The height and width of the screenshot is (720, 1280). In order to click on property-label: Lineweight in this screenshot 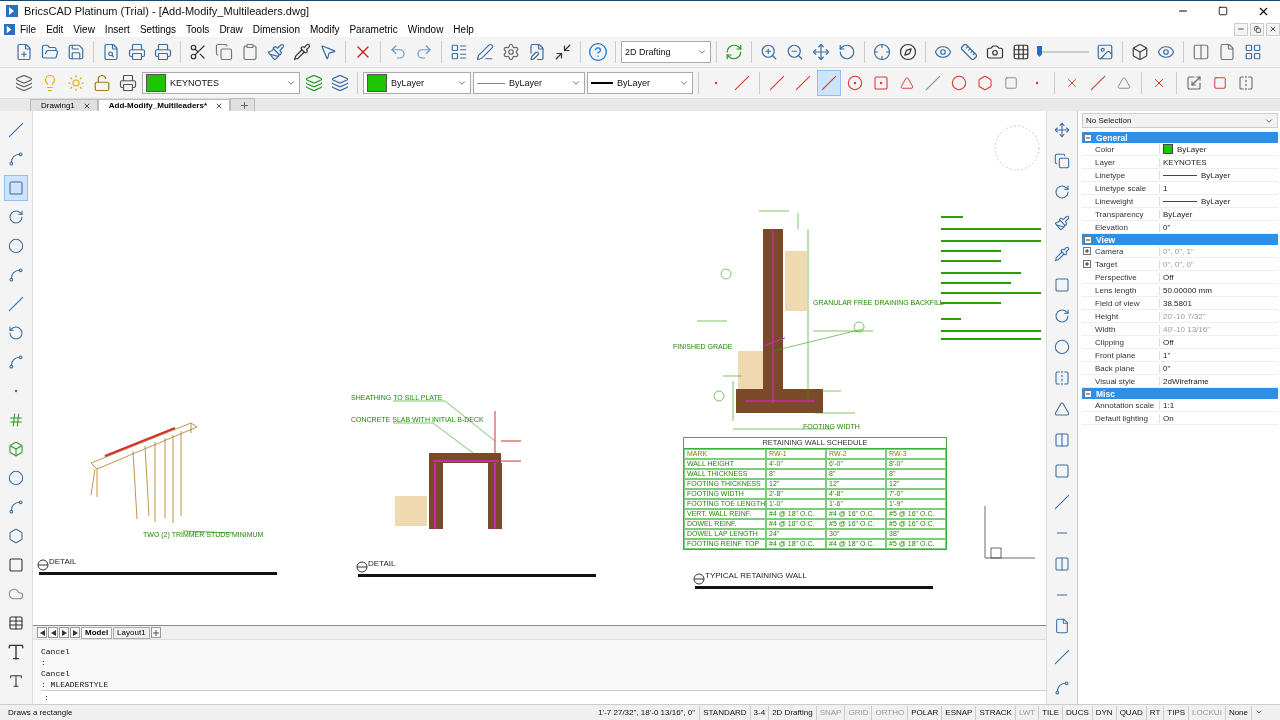, I will do `click(1114, 201)`.